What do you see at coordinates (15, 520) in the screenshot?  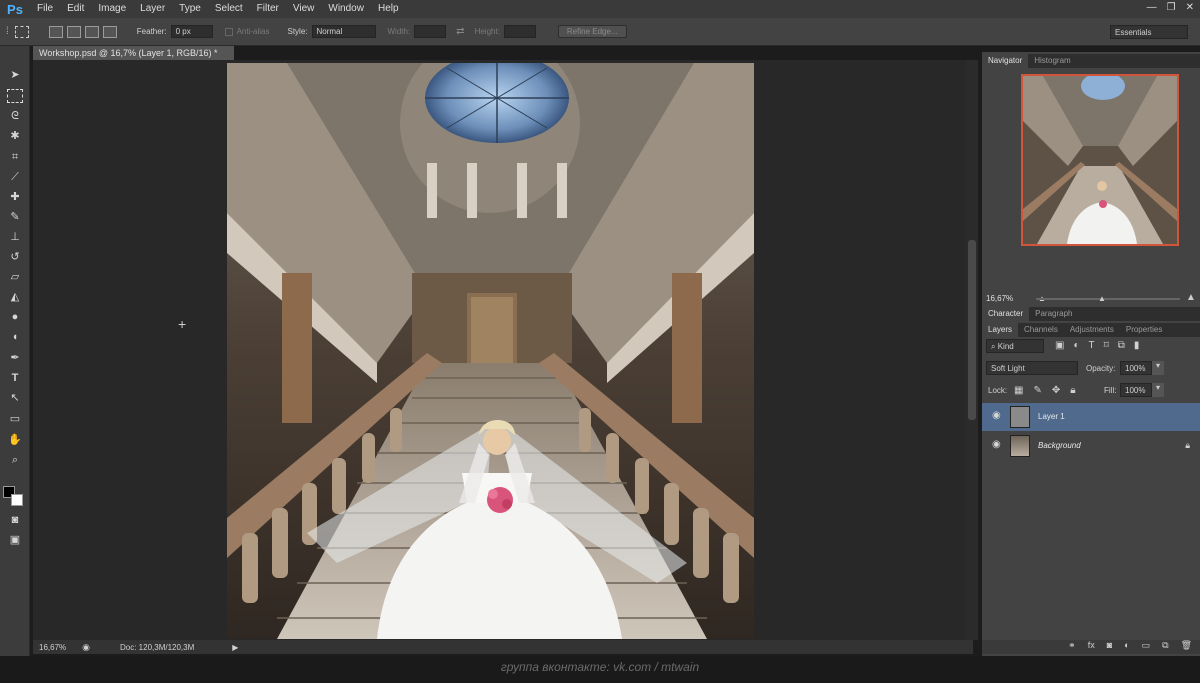 I see `quick-mask-icon: ◙` at bounding box center [15, 520].